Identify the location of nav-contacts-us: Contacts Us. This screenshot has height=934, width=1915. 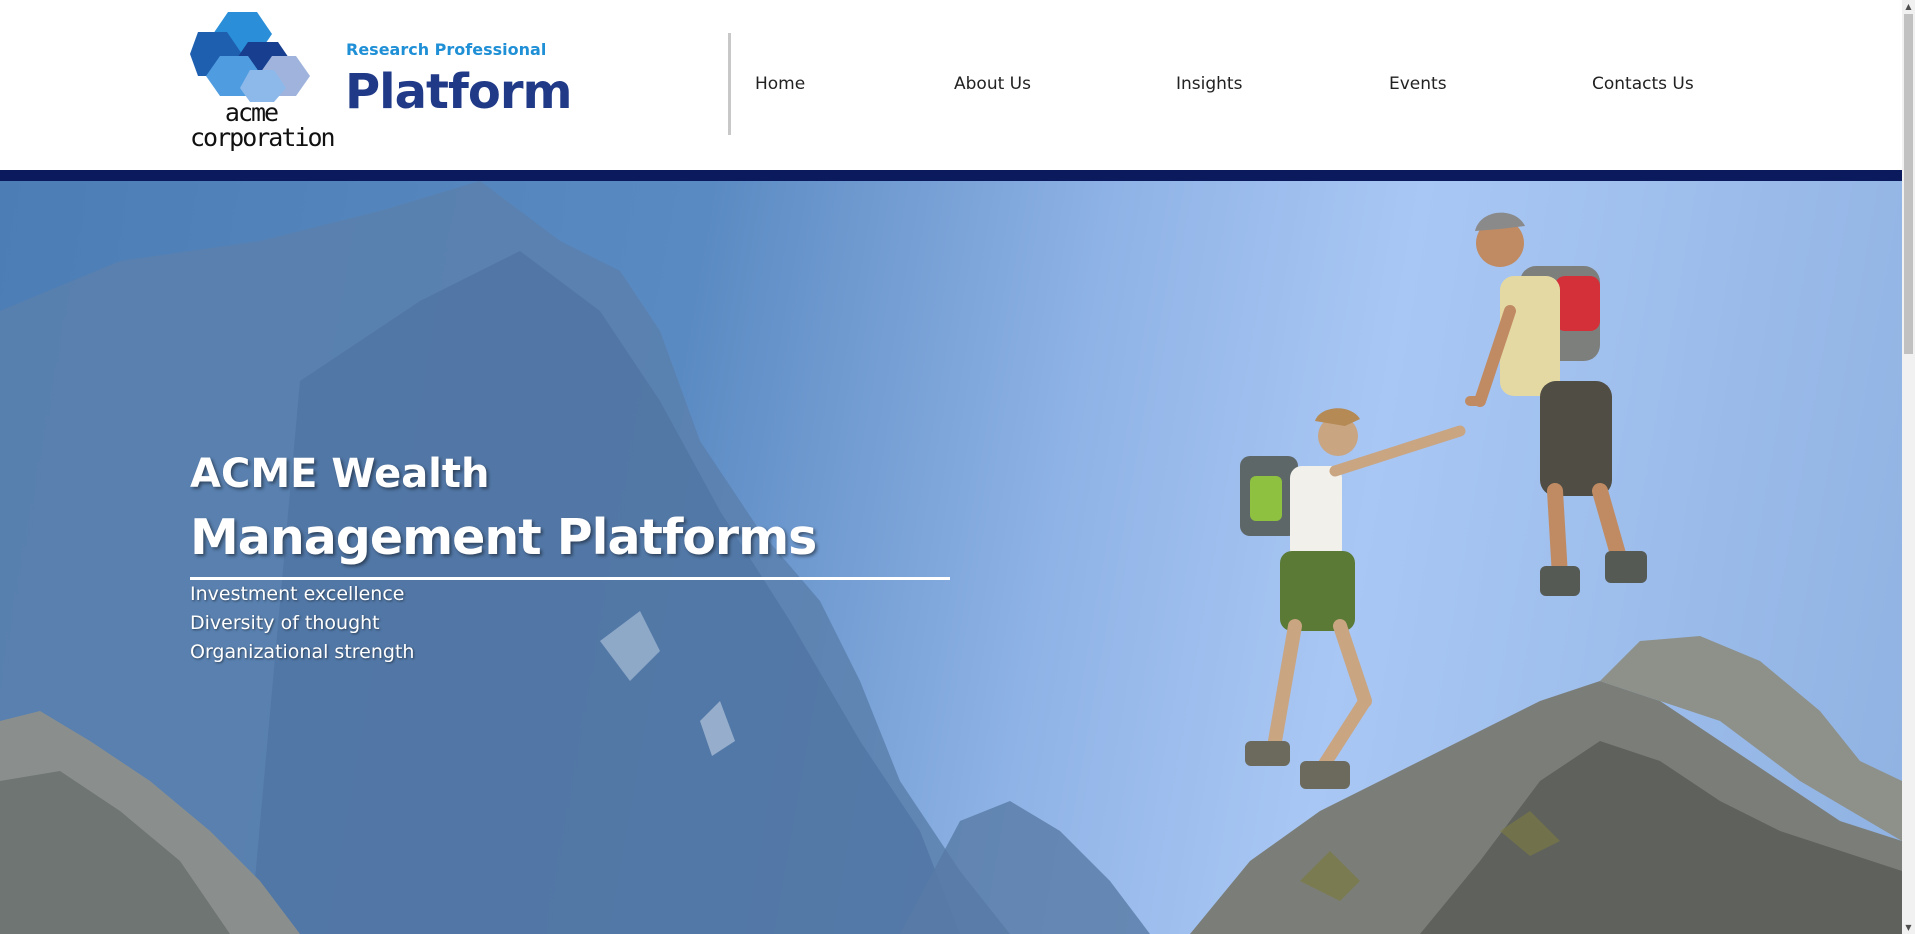
(1643, 84).